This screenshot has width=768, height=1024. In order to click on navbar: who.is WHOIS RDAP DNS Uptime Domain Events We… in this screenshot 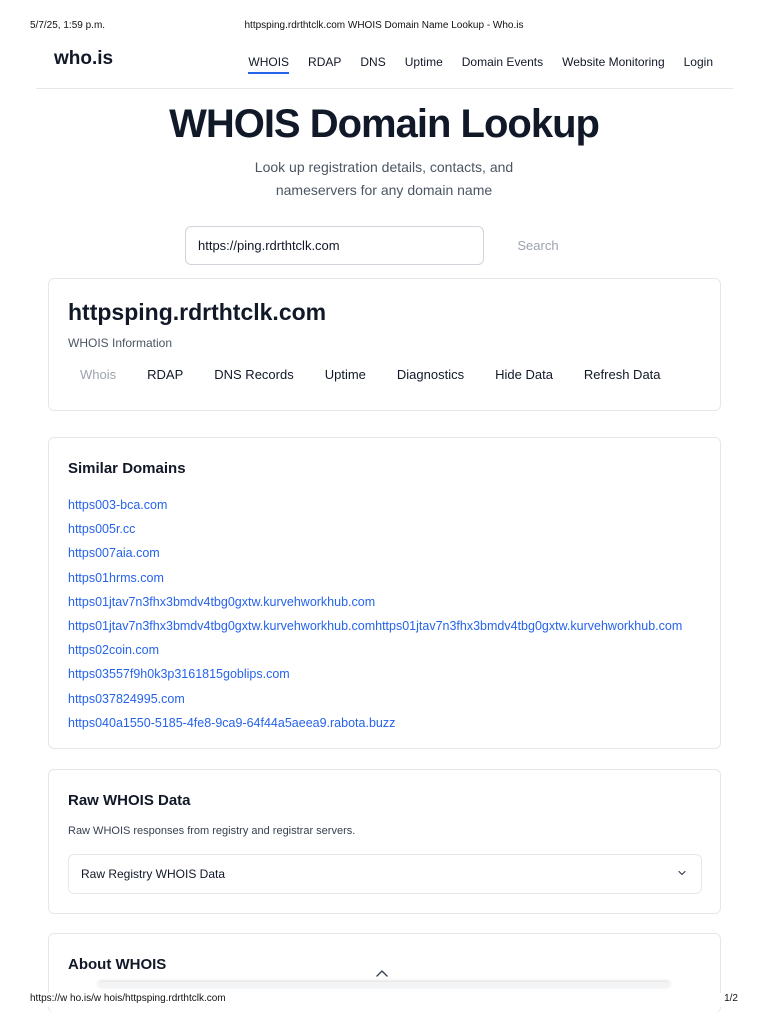, I will do `click(384, 63)`.